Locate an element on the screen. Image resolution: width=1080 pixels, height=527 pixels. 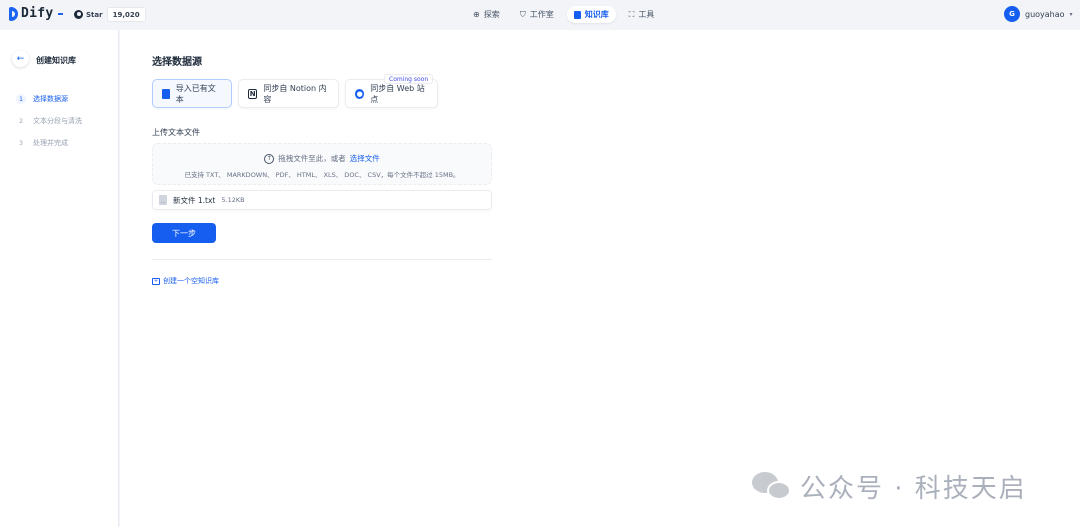
uploaded-file-item: ··· 新文件 1.txt 5.12KB is located at coordinates (322, 200).